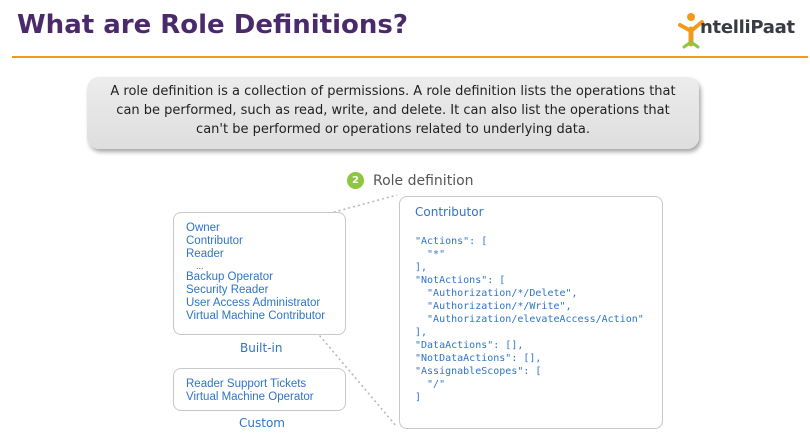  What do you see at coordinates (255, 228) in the screenshot?
I see `builtin-role-item: Owner` at bounding box center [255, 228].